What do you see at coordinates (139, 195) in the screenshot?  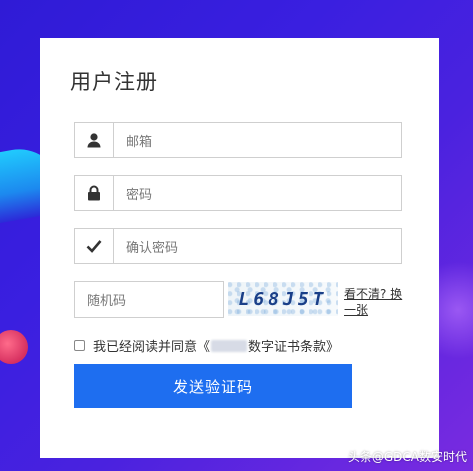 I see `password-placeholder: 密码` at bounding box center [139, 195].